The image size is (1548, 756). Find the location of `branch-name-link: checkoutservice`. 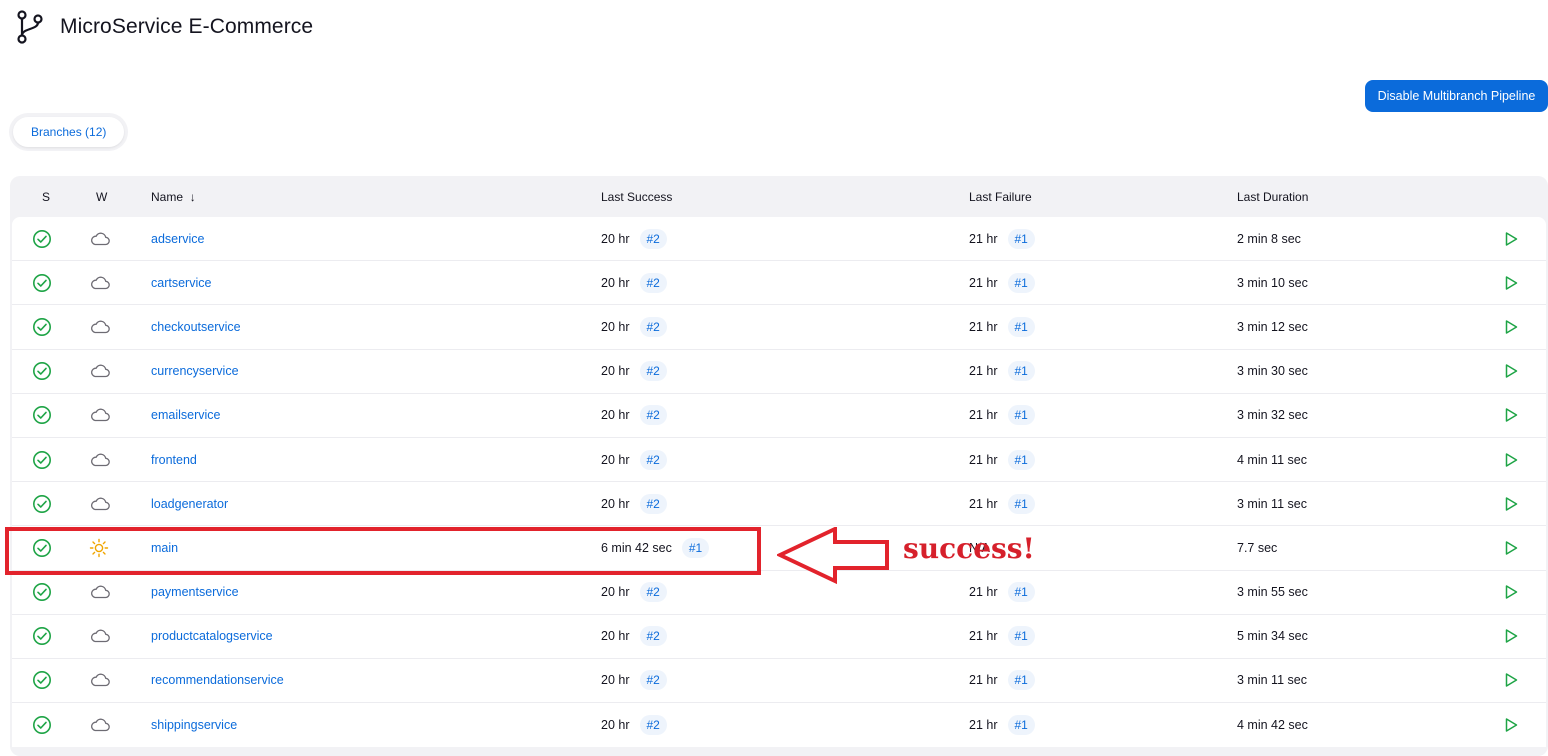

branch-name-link: checkoutservice is located at coordinates (196, 327).